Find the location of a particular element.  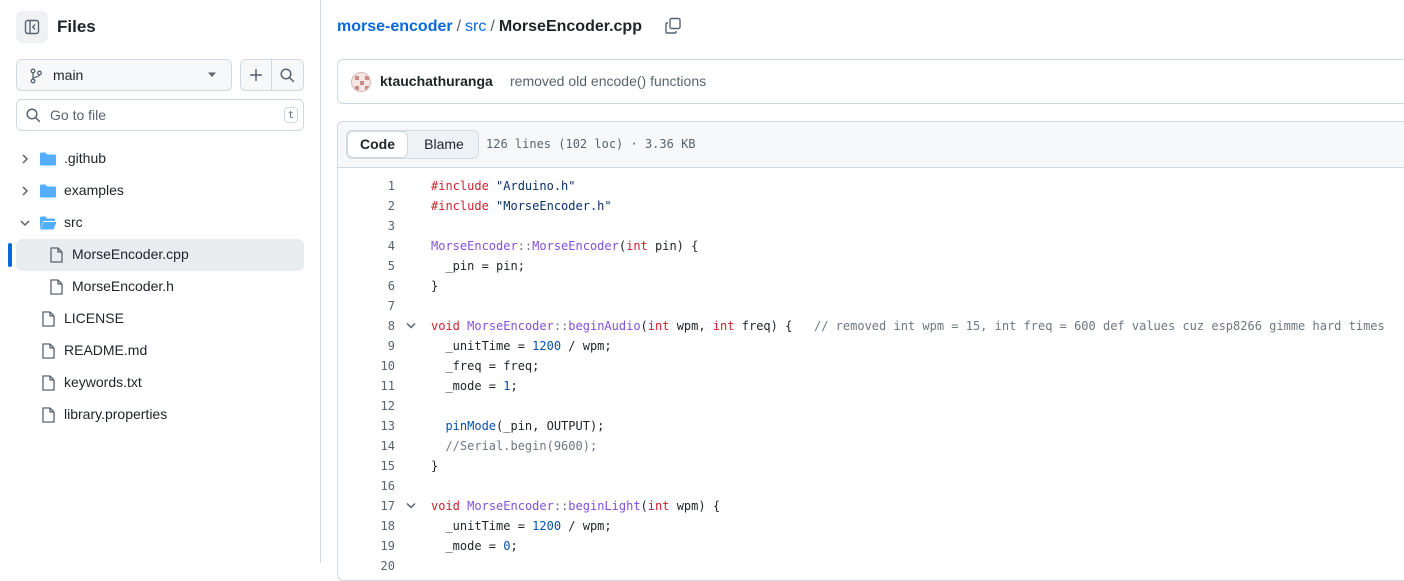

line-code: MorseEncoder::MorseEncoder(int pin) { is located at coordinates (564, 246).